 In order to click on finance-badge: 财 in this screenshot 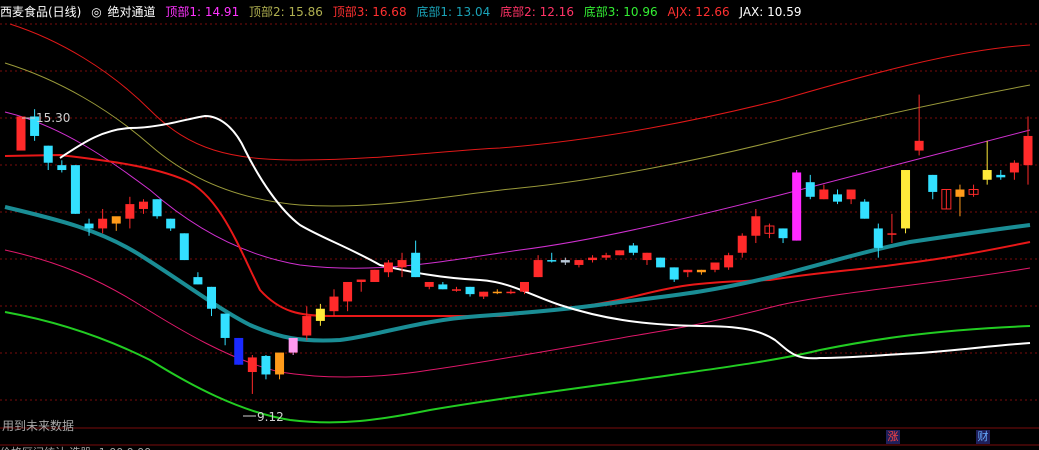, I will do `click(983, 437)`.